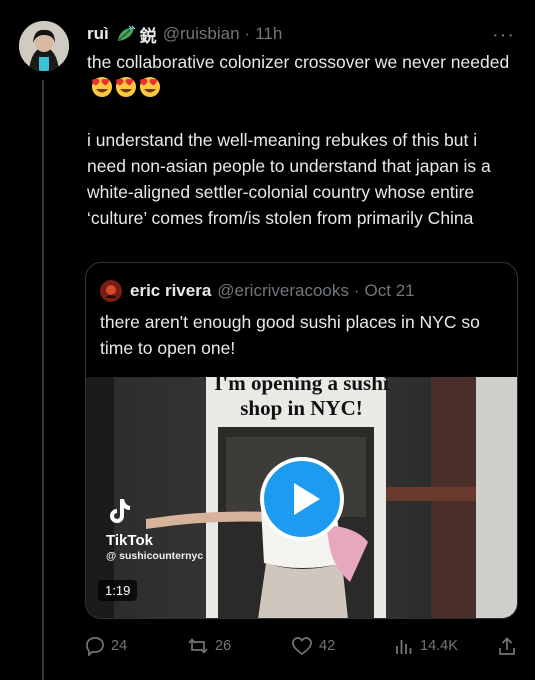 Image resolution: width=535 pixels, height=680 pixels. Describe the element at coordinates (119, 514) in the screenshot. I see `tiktok-logo-icon` at that location.